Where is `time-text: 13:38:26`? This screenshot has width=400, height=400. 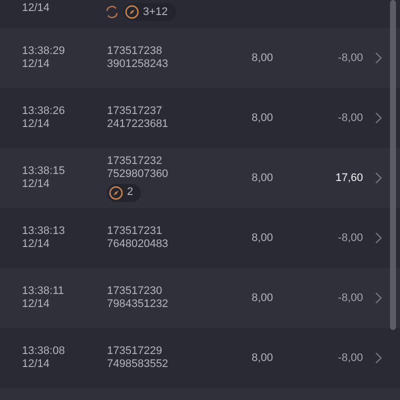
time-text: 13:38:26 is located at coordinates (44, 111).